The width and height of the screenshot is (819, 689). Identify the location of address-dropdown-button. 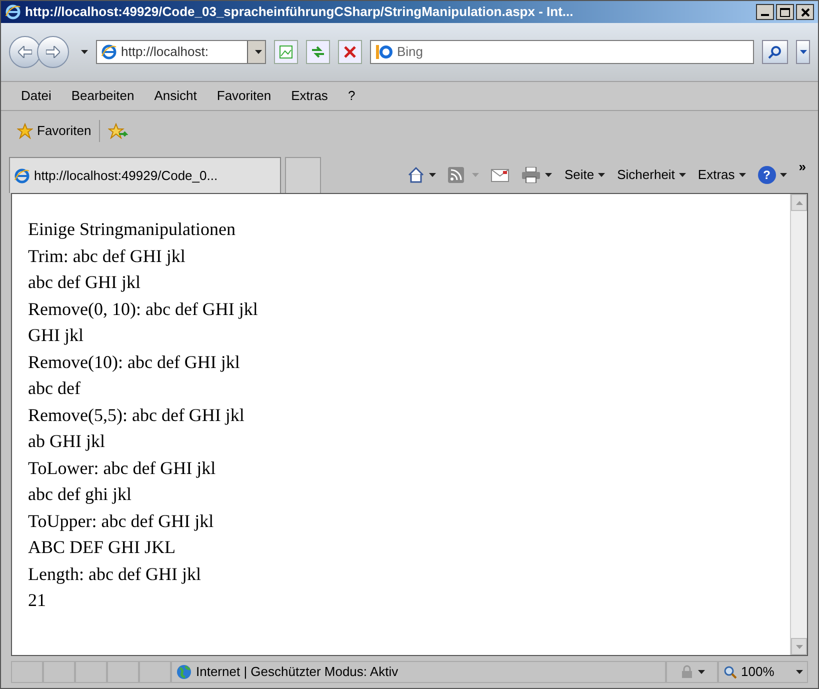
(256, 52).